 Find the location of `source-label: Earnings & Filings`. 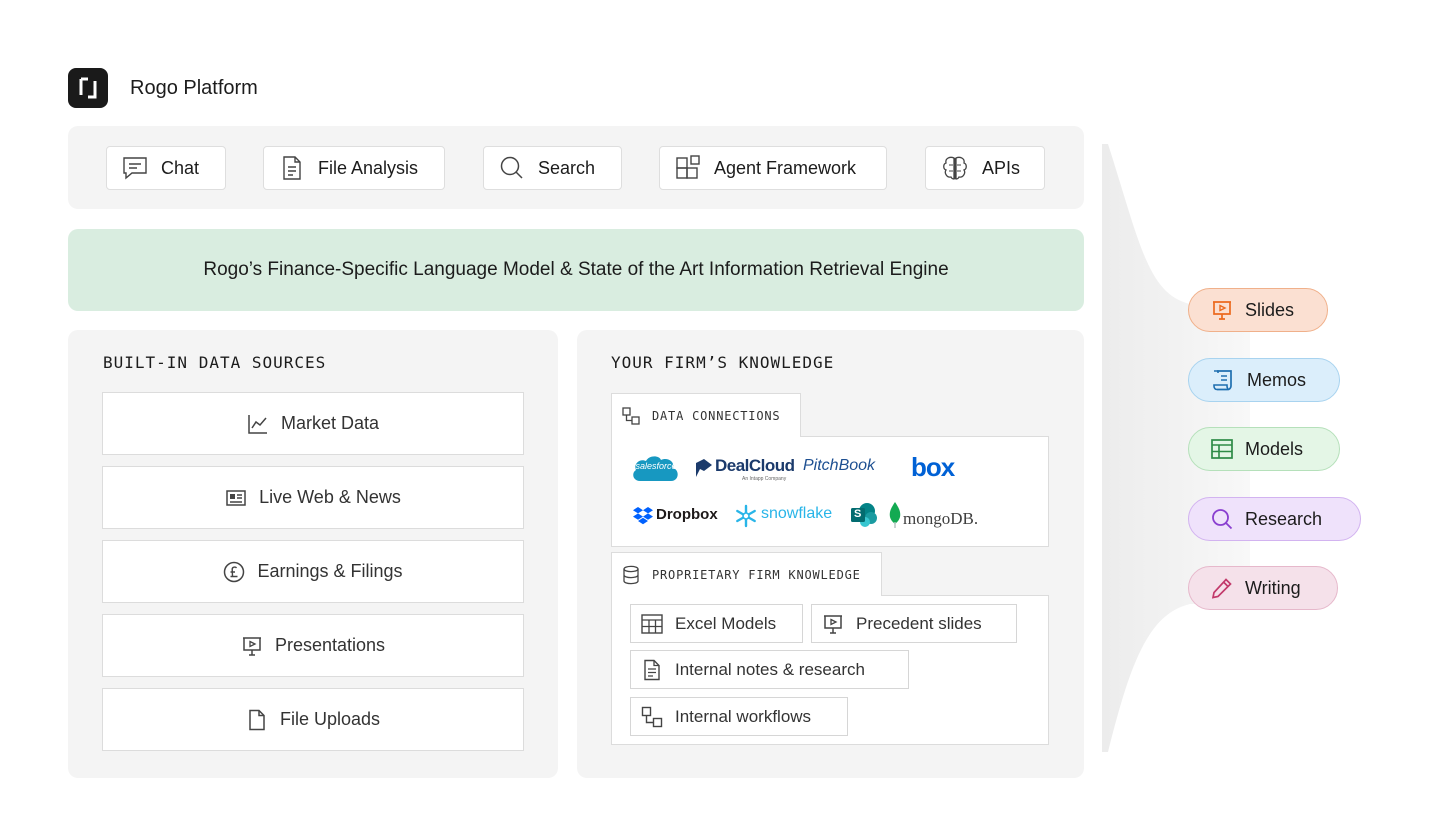

source-label: Earnings & Filings is located at coordinates (330, 571).